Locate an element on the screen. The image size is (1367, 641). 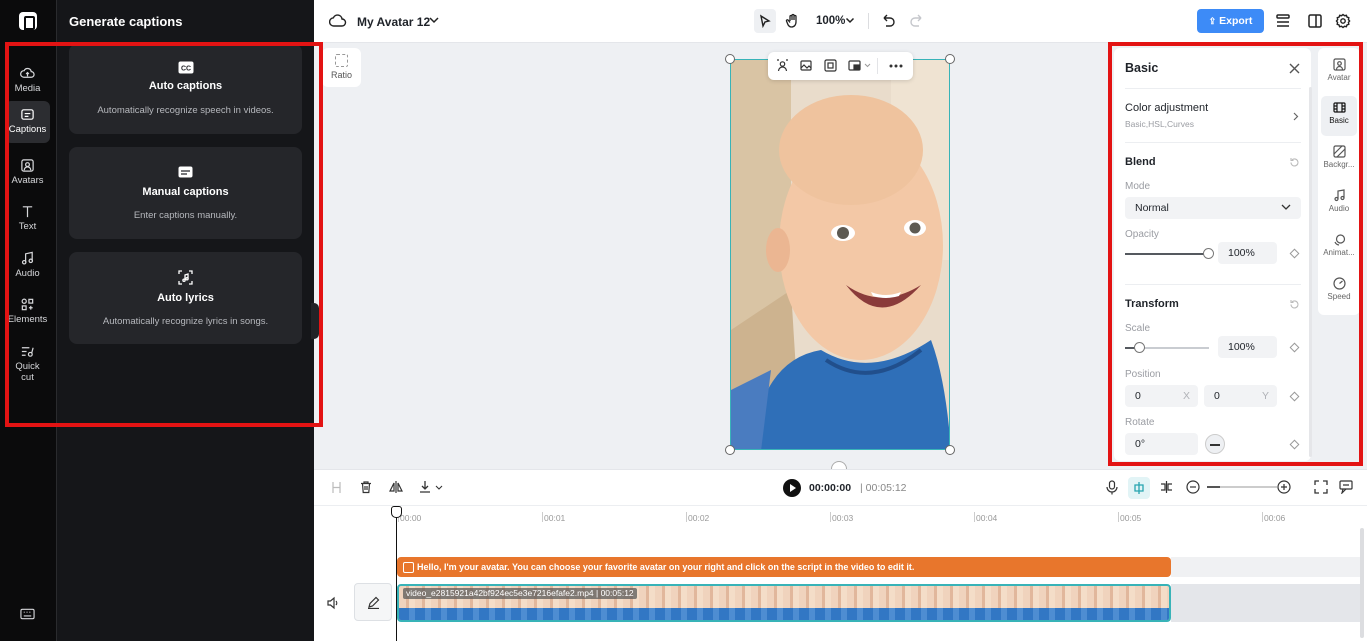
rotate-dial is located at coordinates (1215, 444).